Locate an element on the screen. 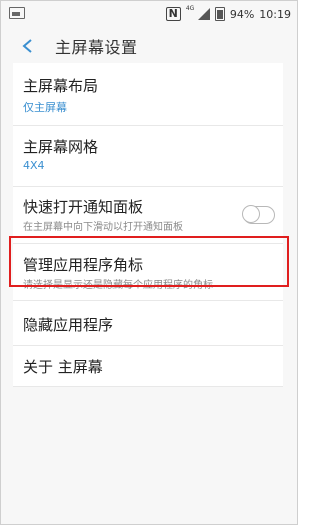 This screenshot has width=320, height=525. setting-label: 管理应用程序角标 is located at coordinates (83, 265).